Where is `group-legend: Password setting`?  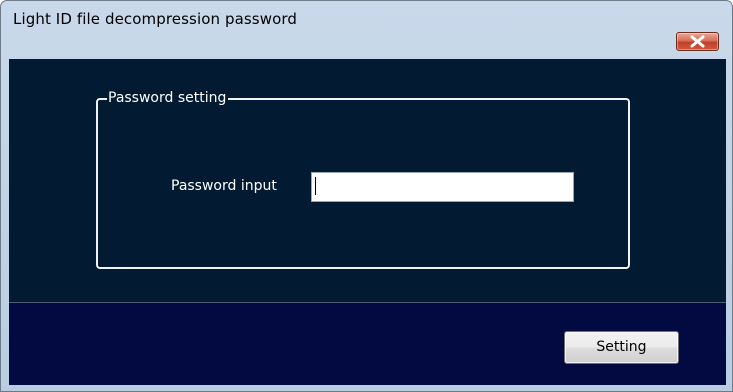
group-legend: Password setting is located at coordinates (168, 98).